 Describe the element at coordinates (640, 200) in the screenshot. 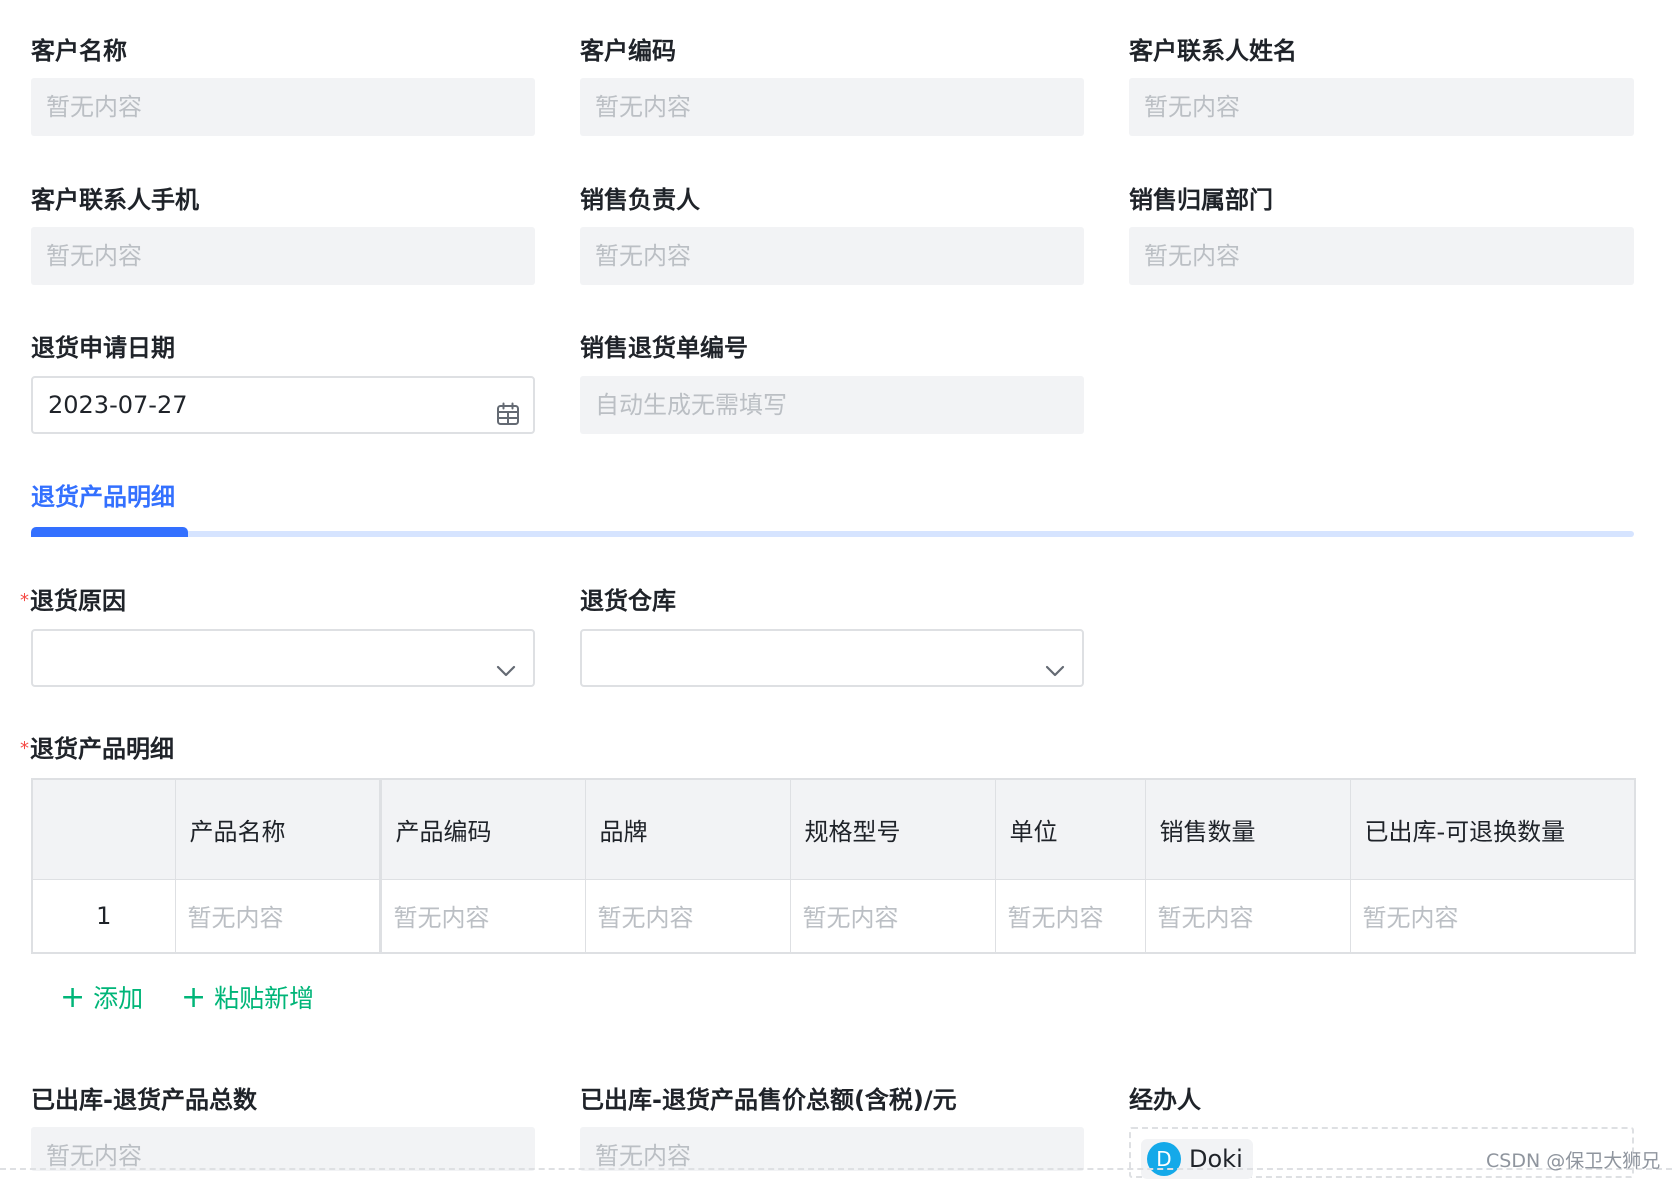

I see `sales-owner-label: 销售负责人` at that location.